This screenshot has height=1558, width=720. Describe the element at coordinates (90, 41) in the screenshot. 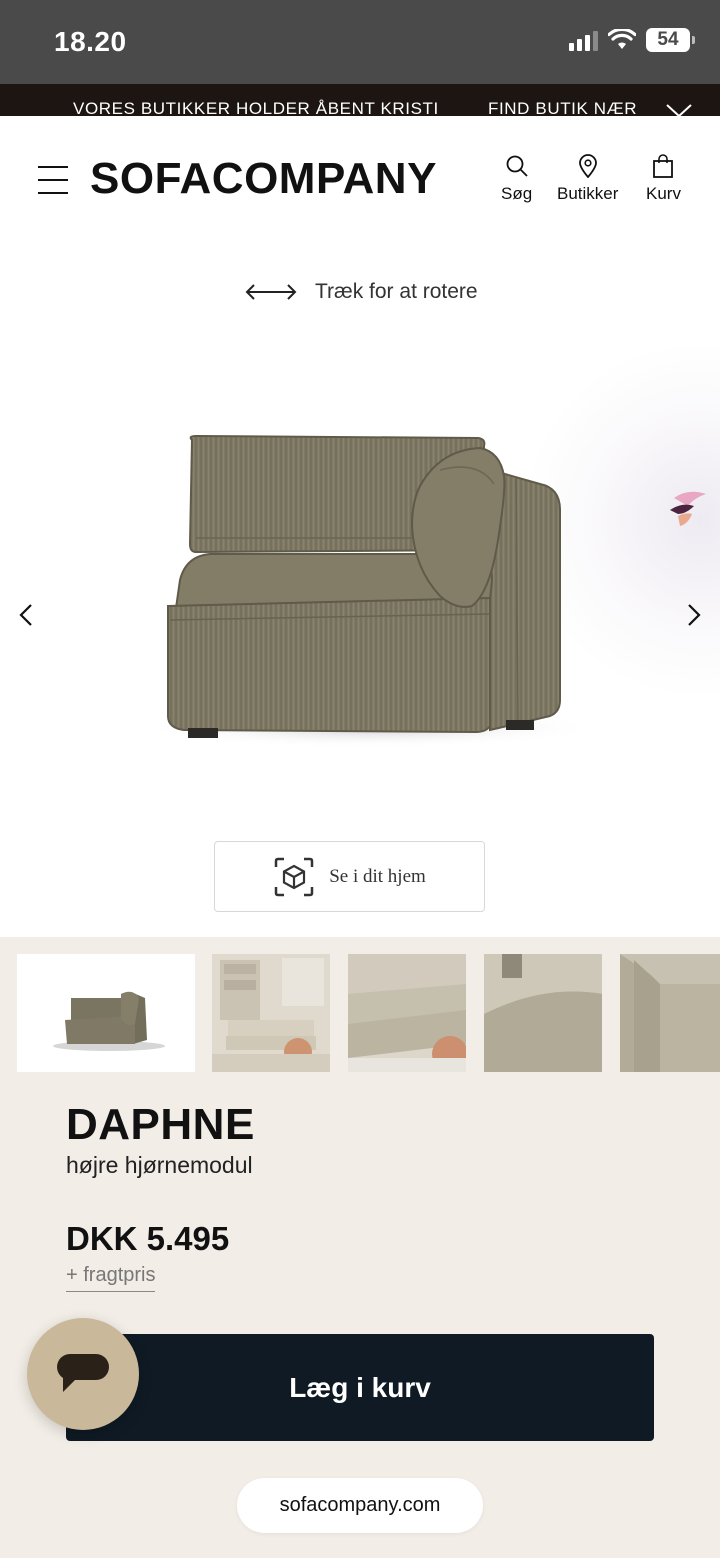

I see `status-time: 18.20` at that location.